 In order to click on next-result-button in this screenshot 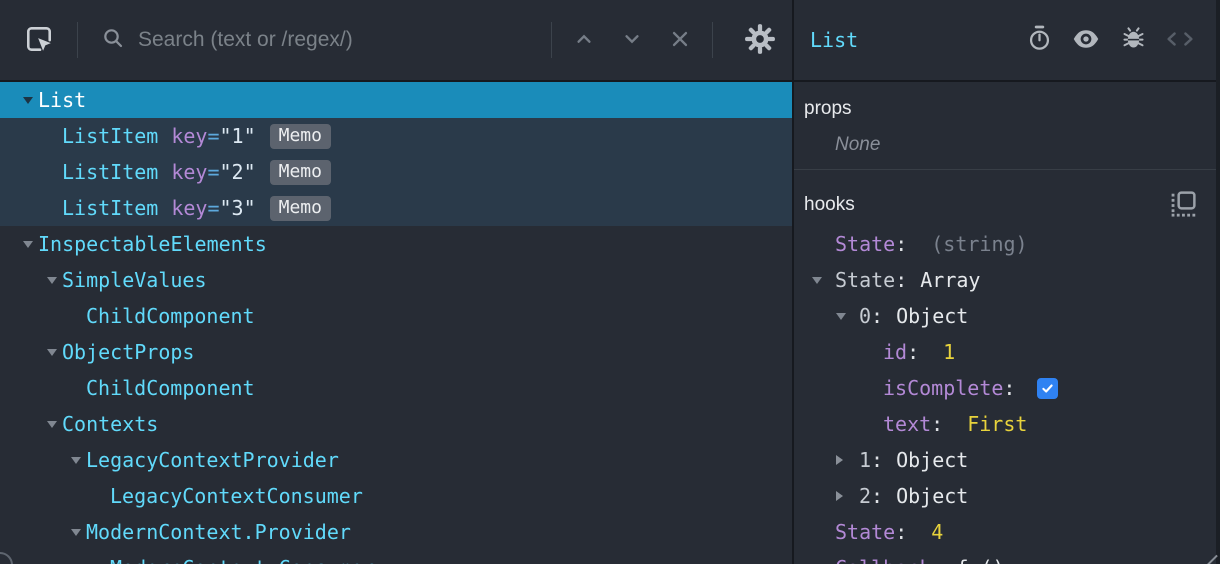, I will do `click(632, 40)`.